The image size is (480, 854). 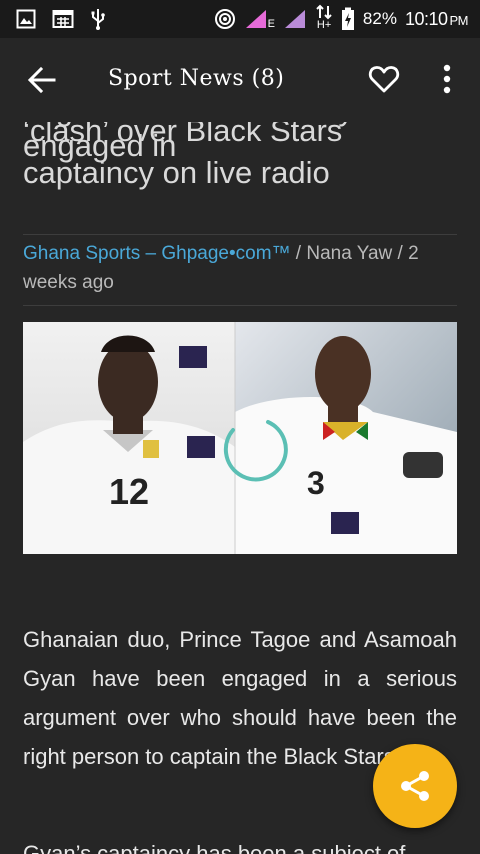 What do you see at coordinates (63, 19) in the screenshot?
I see `calendar-icon` at bounding box center [63, 19].